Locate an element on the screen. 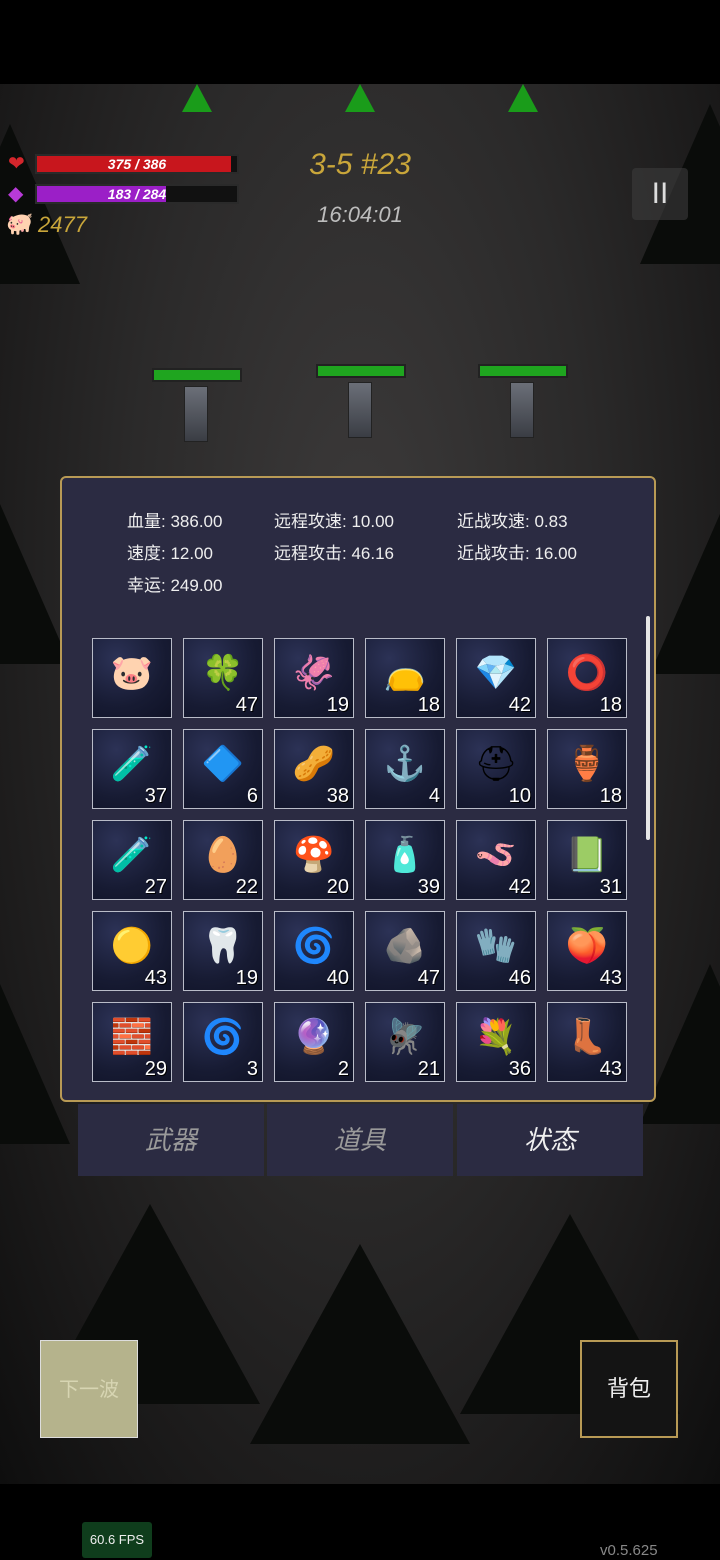 This screenshot has height=1560, width=720. item-count: 2 is located at coordinates (343, 1069).